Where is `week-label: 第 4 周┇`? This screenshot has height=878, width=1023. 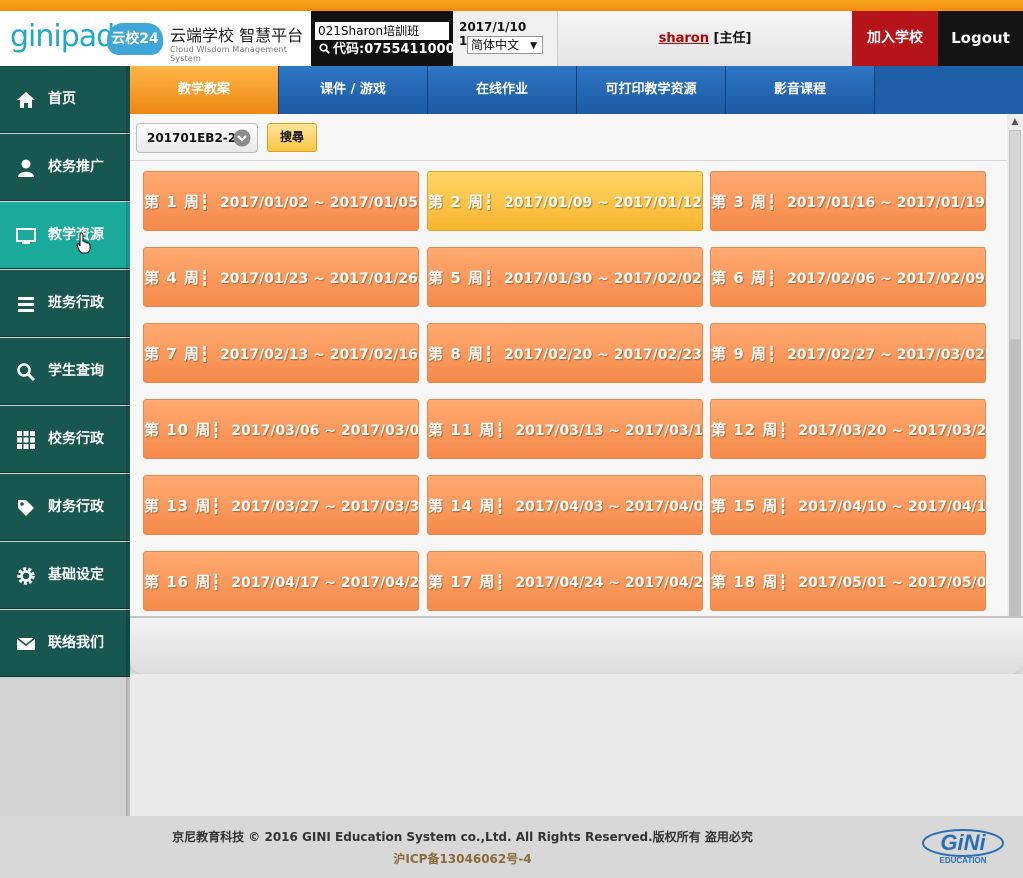 week-label: 第 4 周┇ is located at coordinates (177, 278).